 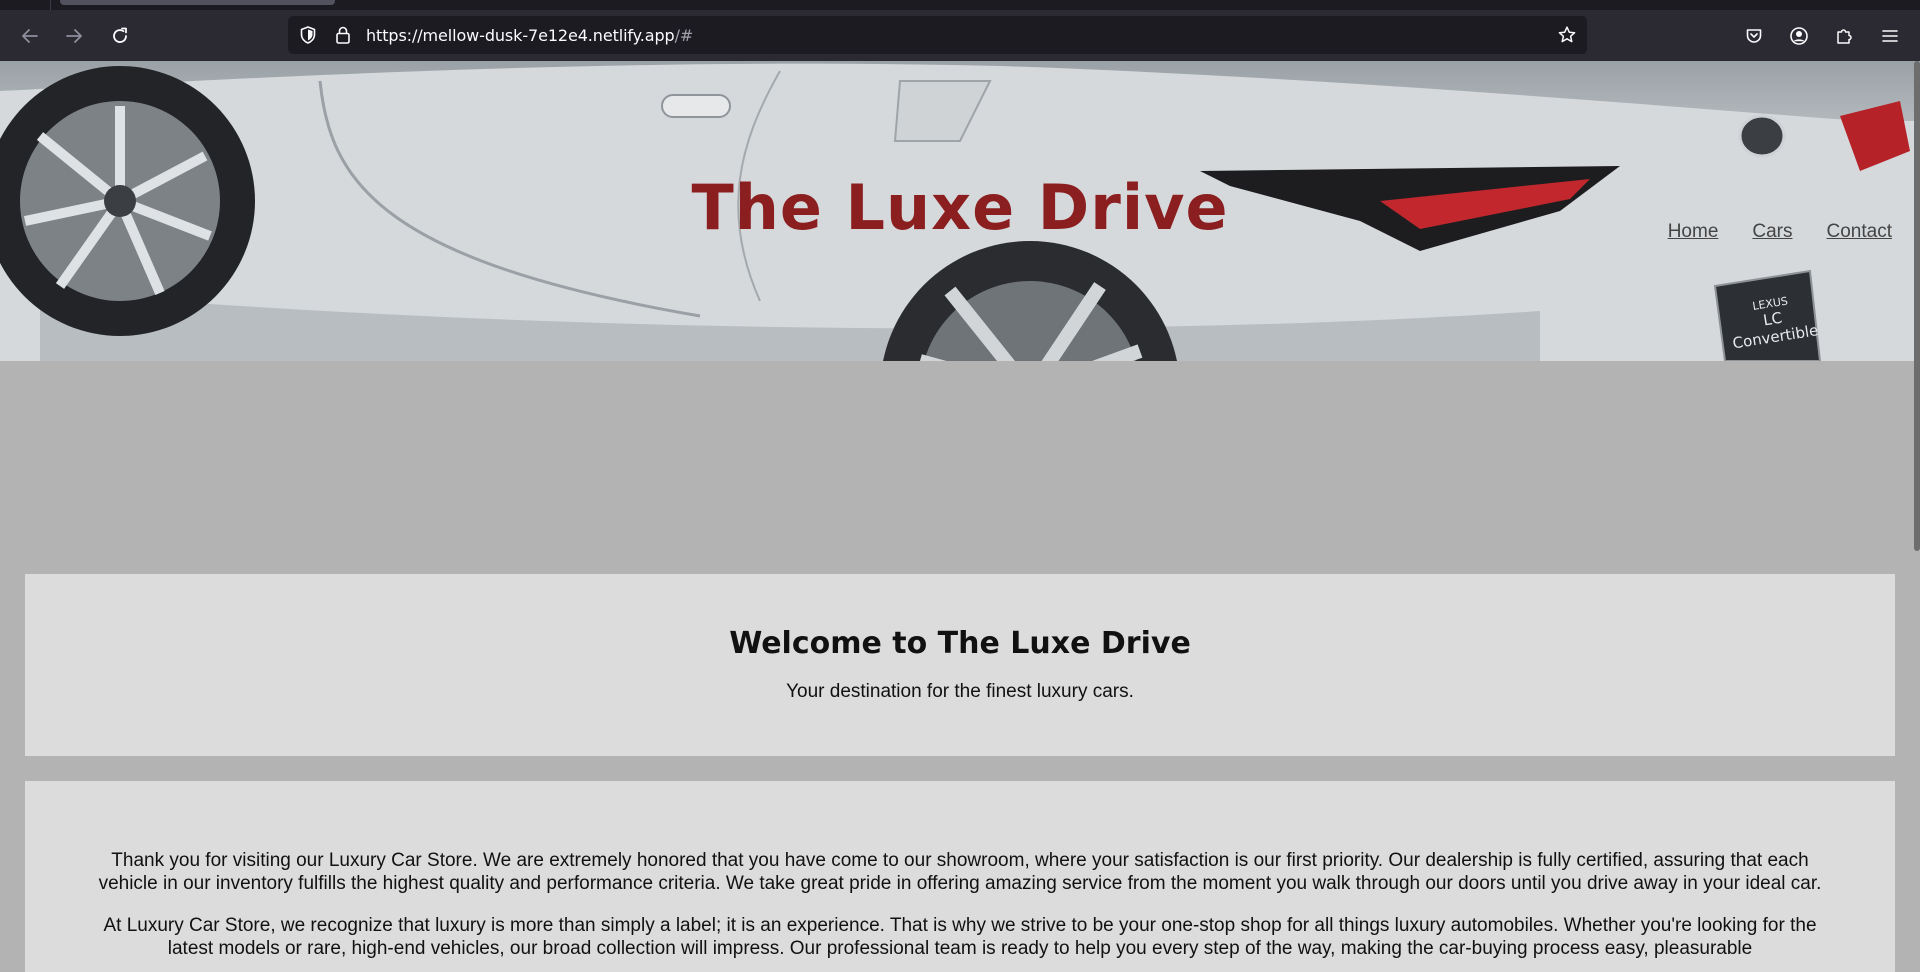 I want to click on url-bar: https://mellow-dusk-7e12e4.netlify.app/#, so click(x=937, y=35).